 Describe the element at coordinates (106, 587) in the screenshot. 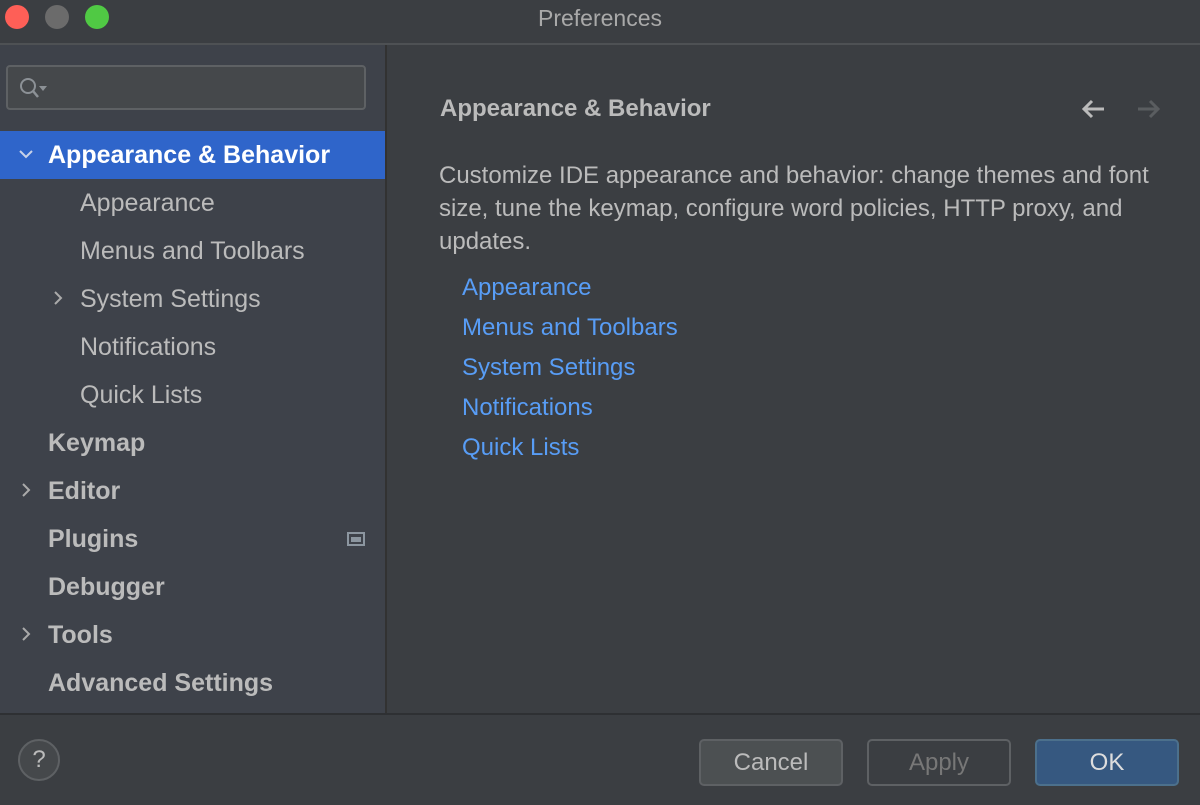

I see `tree-item-label: Debugger` at that location.